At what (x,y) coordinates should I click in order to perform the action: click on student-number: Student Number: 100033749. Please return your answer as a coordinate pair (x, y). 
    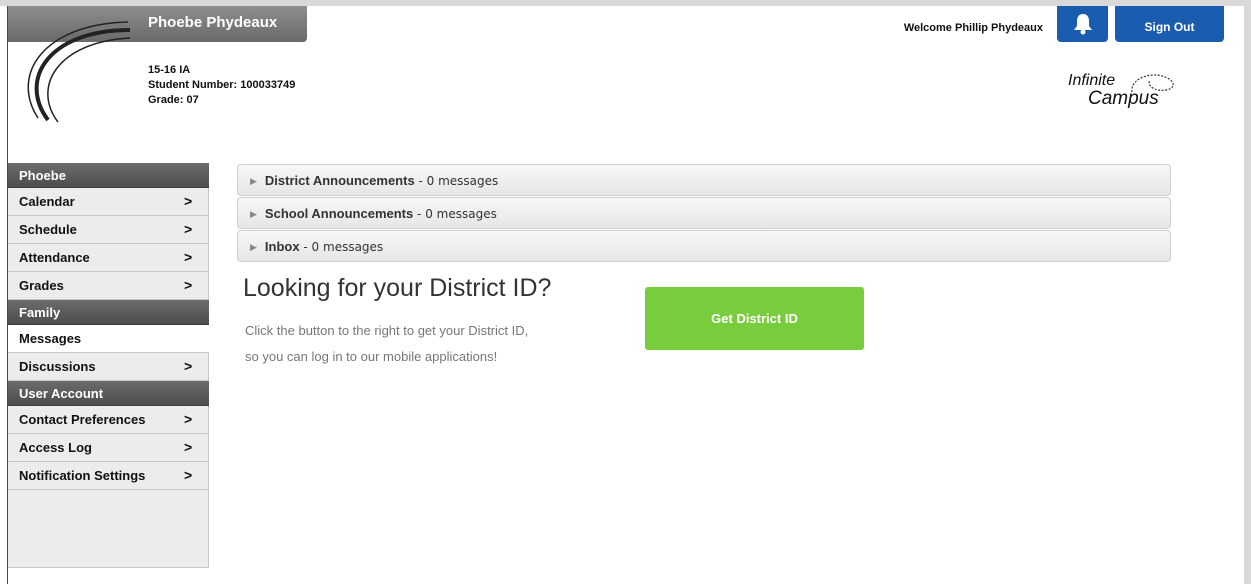
    Looking at the image, I should click on (222, 85).